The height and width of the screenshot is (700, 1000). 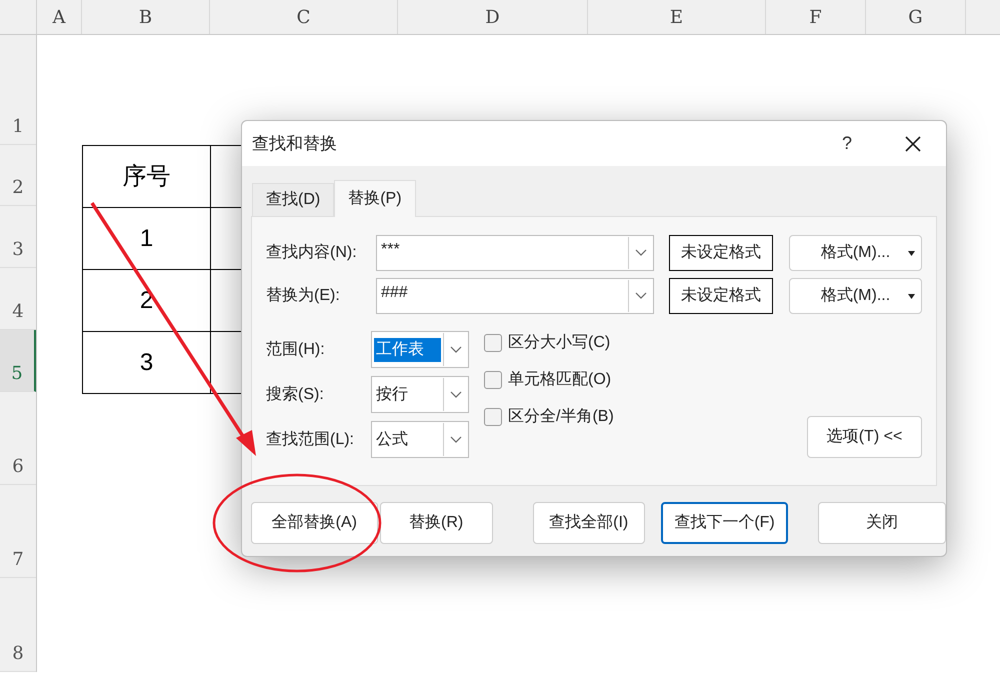 What do you see at coordinates (295, 394) in the screenshot?
I see `select-label: 搜索(S):` at bounding box center [295, 394].